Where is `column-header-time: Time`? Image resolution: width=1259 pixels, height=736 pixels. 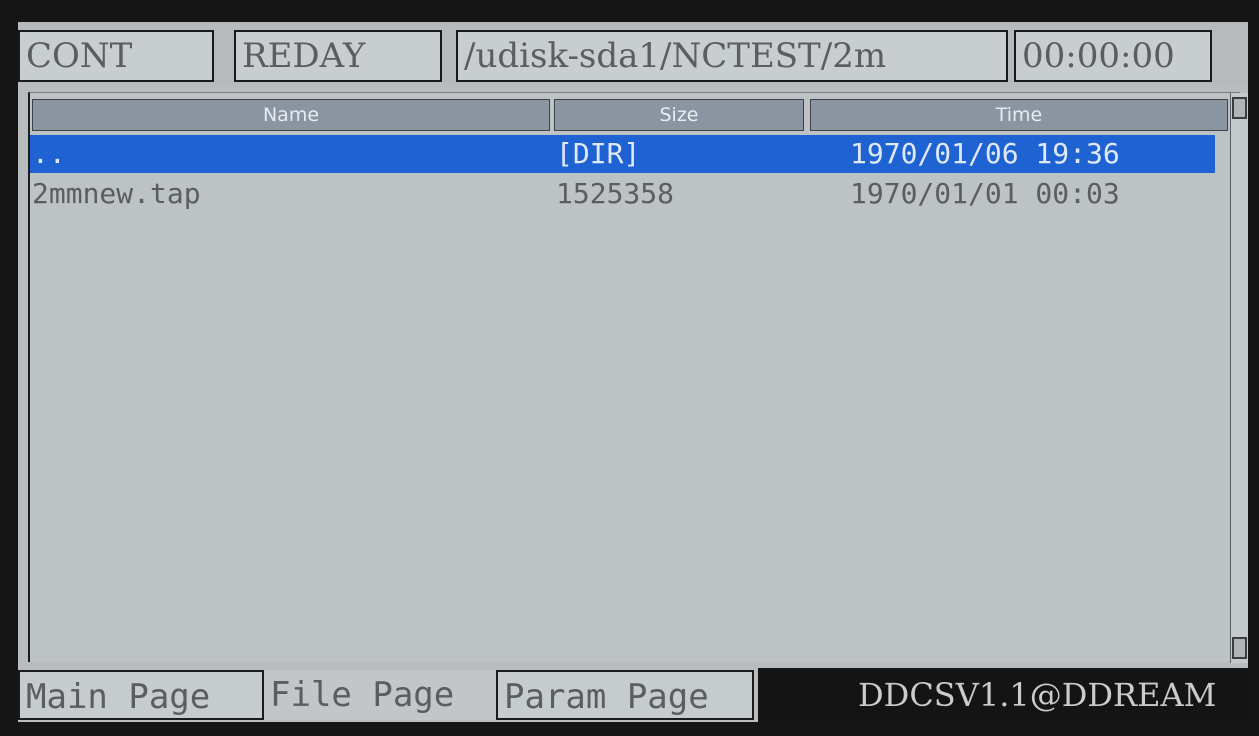
column-header-time: Time is located at coordinates (1019, 115).